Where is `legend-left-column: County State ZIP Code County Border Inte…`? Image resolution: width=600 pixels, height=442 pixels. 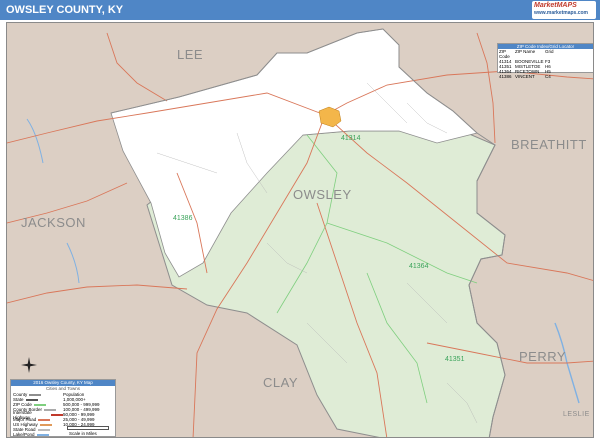 legend-left-column: County State ZIP Code County Border Inte… is located at coordinates (38, 414).